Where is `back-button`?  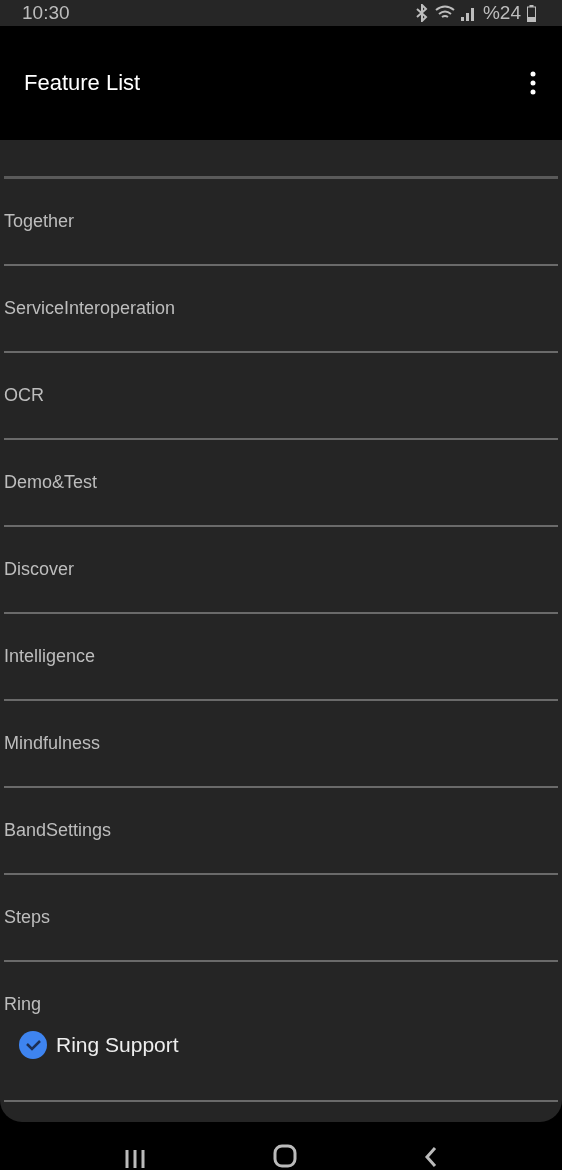 back-button is located at coordinates (431, 1157).